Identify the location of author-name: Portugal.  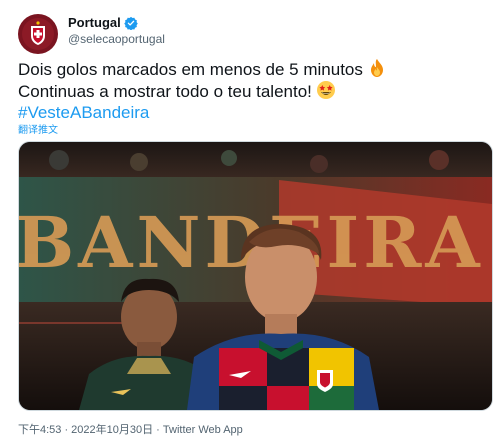
(103, 22).